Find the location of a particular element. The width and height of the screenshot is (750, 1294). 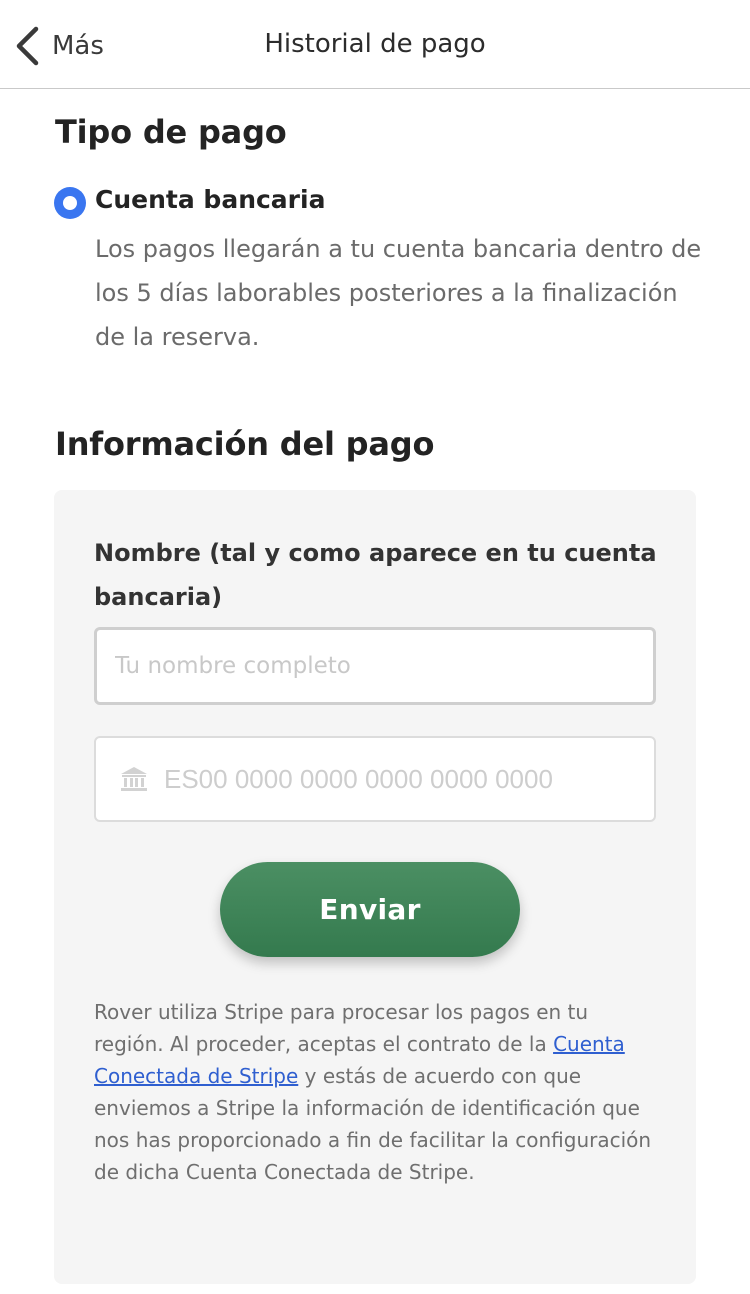

page-title: Historial de pago is located at coordinates (375, 44).